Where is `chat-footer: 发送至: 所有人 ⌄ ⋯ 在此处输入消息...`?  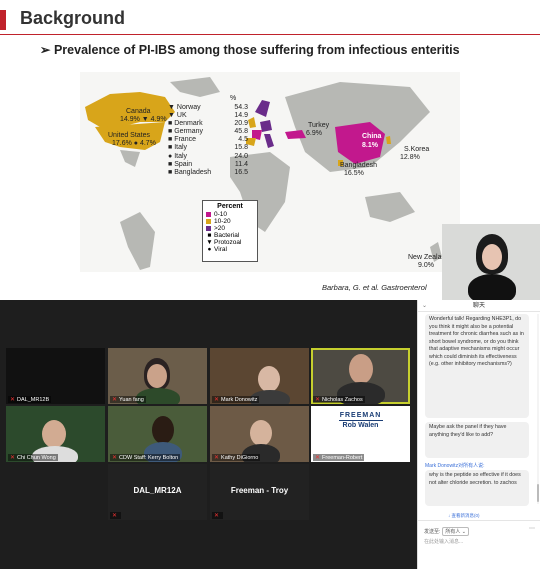
chat-footer: 发送至: 所有人 ⌄ ⋯ 在此处输入消息... is located at coordinates (479, 544).